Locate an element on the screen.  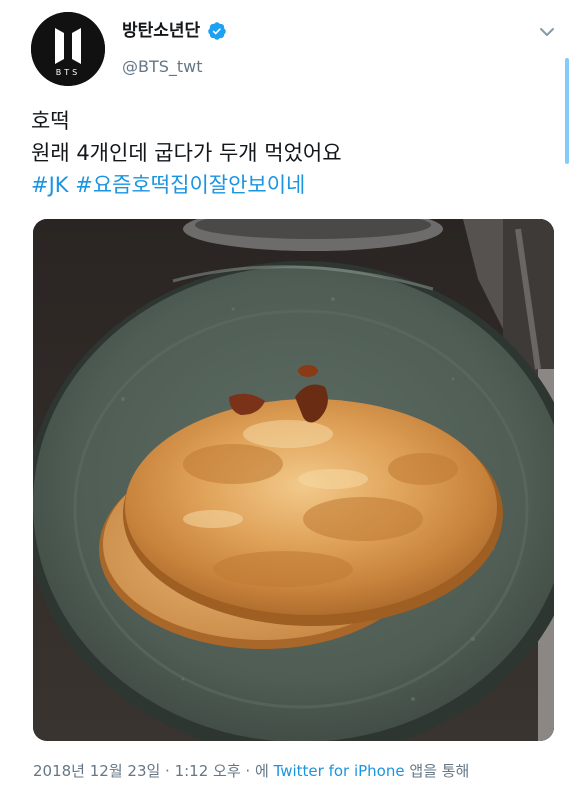
avatar: BTS is located at coordinates (68, 49).